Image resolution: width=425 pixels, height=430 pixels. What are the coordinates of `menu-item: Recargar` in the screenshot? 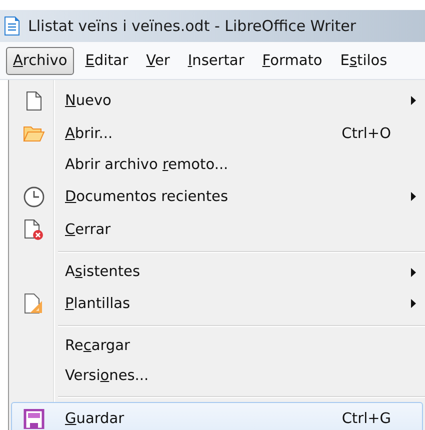 It's located at (217, 346).